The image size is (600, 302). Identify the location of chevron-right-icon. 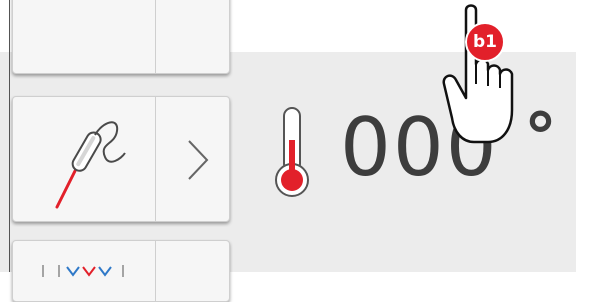
(197, 160).